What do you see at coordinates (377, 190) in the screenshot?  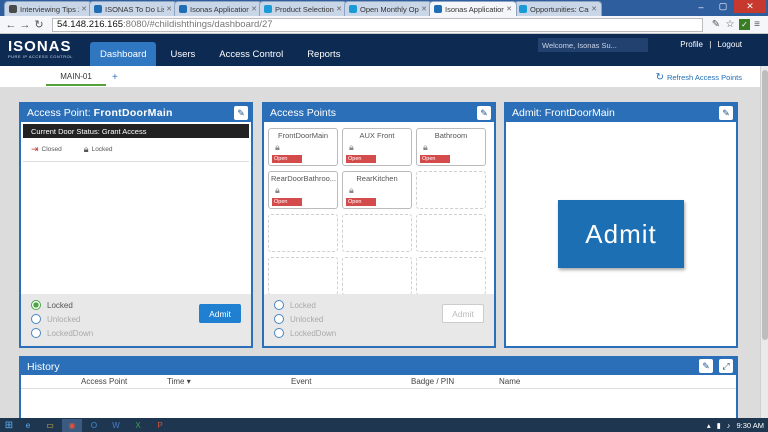 I see `access-point-tile: RearKitchen 🔒︎ Open` at bounding box center [377, 190].